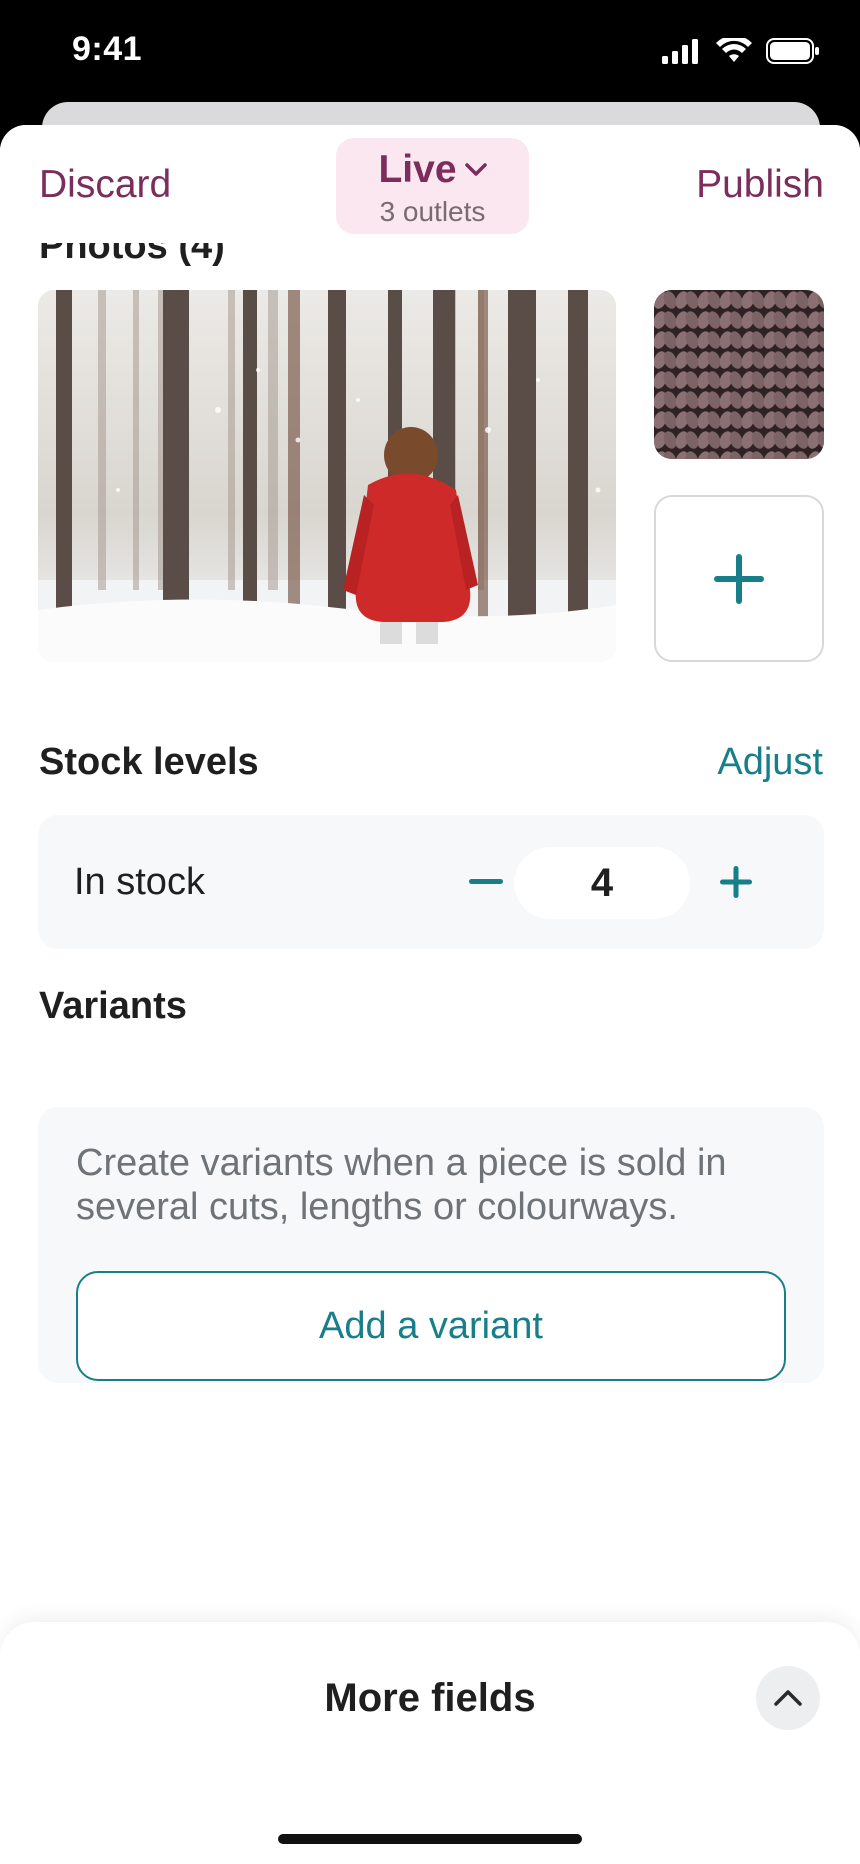  What do you see at coordinates (734, 50) in the screenshot?
I see `wifi-icon` at bounding box center [734, 50].